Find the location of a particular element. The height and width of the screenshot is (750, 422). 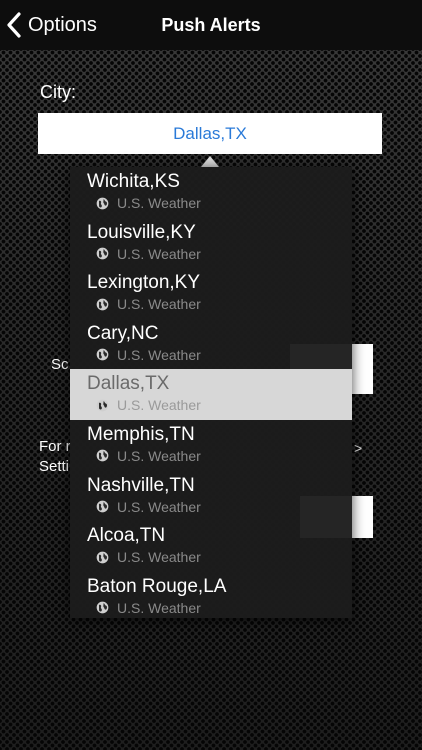

city-option-name: Cary,NC is located at coordinates (123, 333).